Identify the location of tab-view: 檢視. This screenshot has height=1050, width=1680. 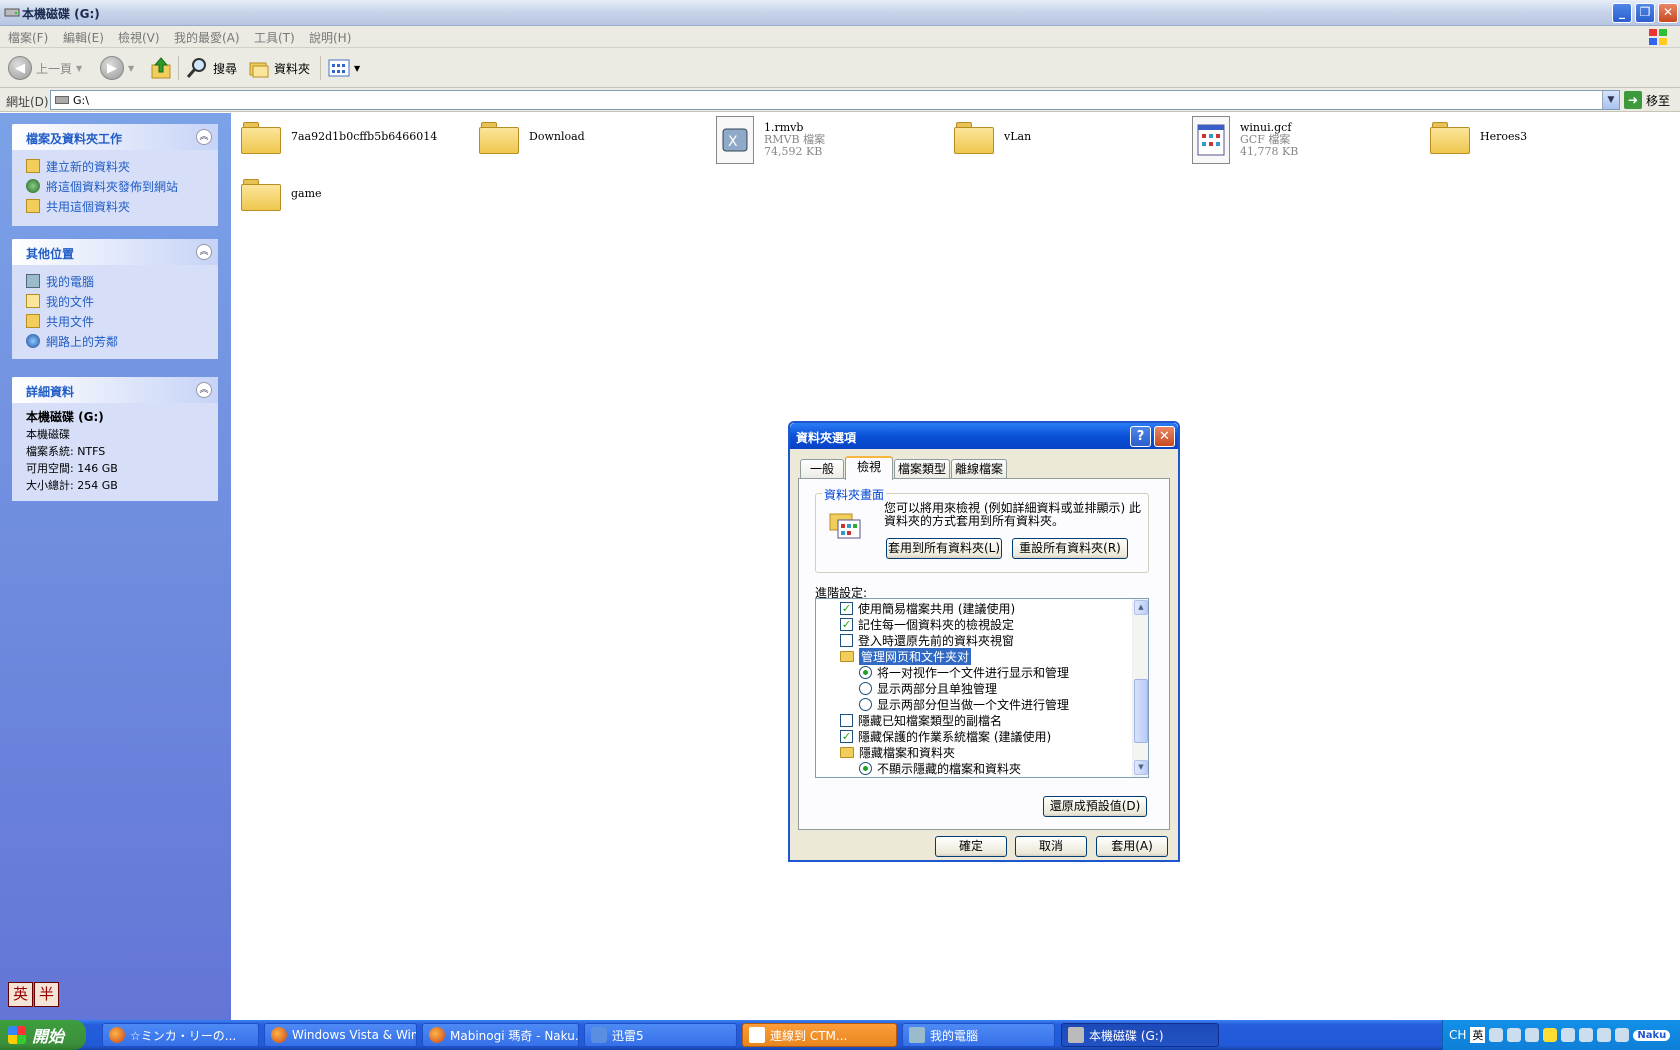
(869, 468).